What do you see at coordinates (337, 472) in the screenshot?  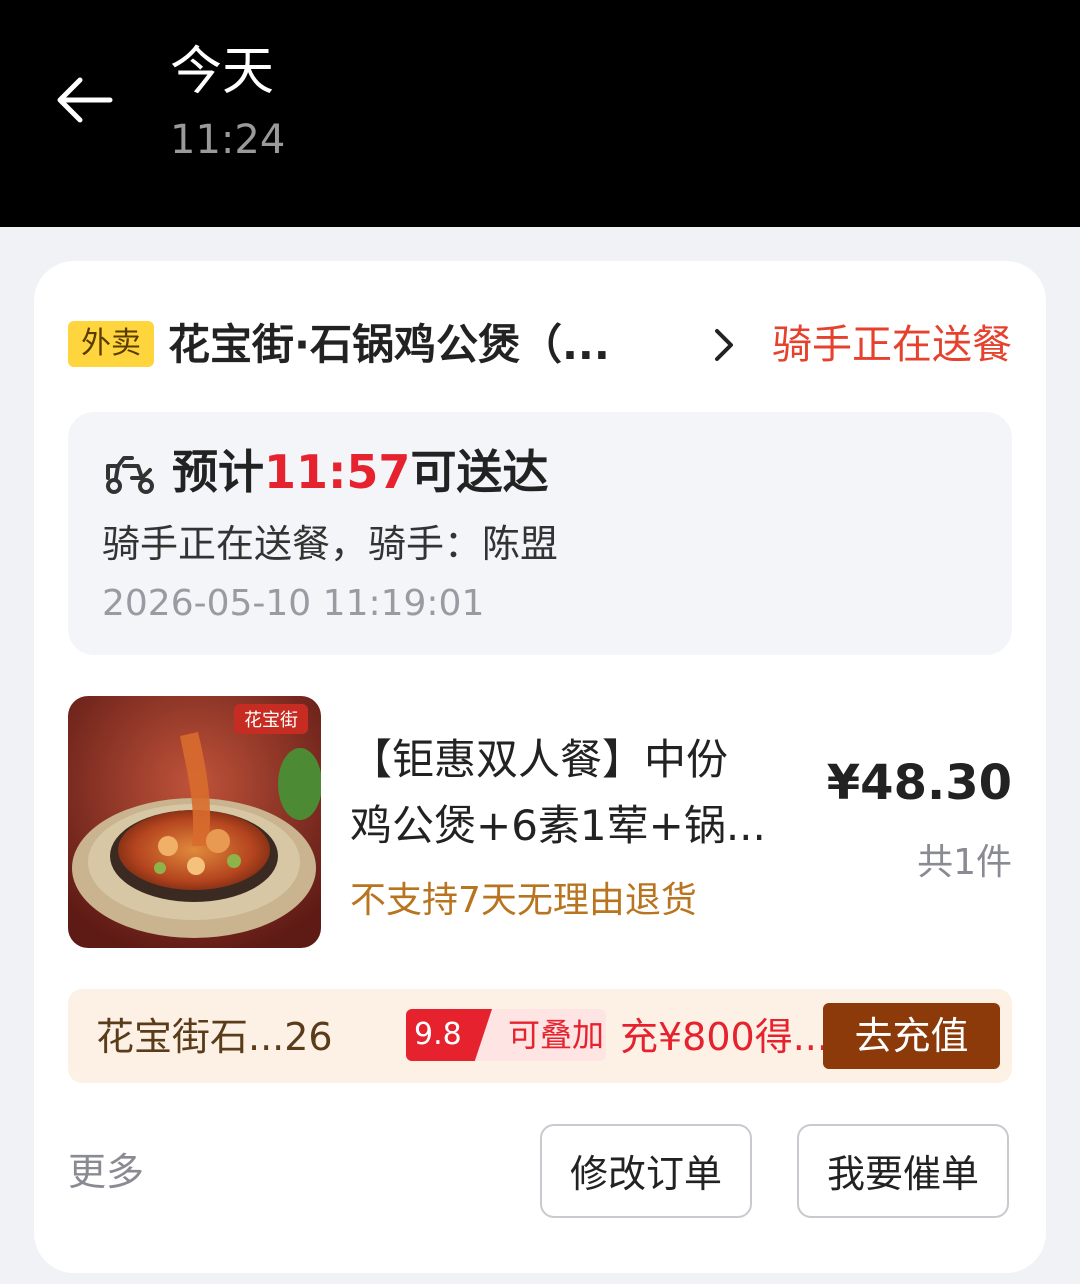 I see `eta-time: 11:57` at bounding box center [337, 472].